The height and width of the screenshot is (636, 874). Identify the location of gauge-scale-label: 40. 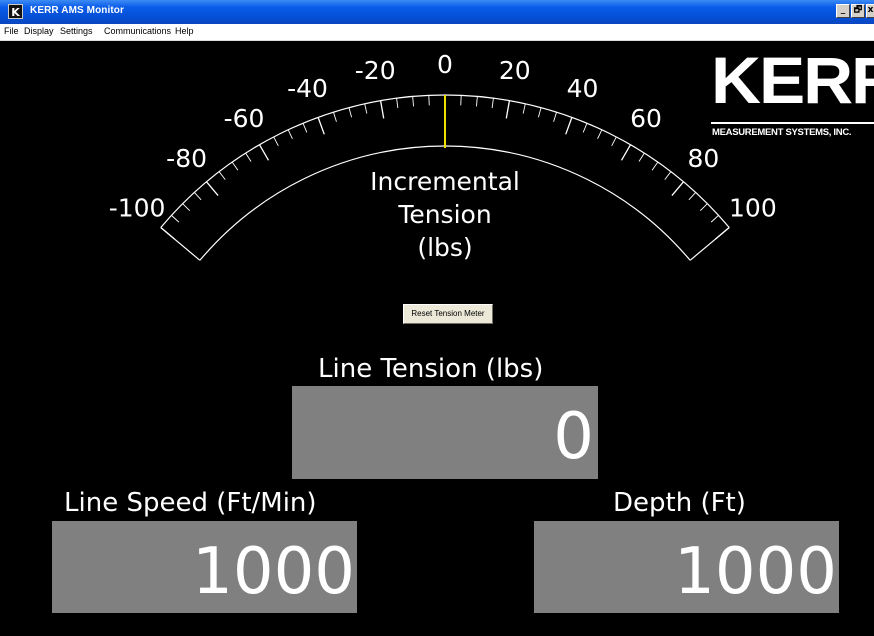
(583, 88).